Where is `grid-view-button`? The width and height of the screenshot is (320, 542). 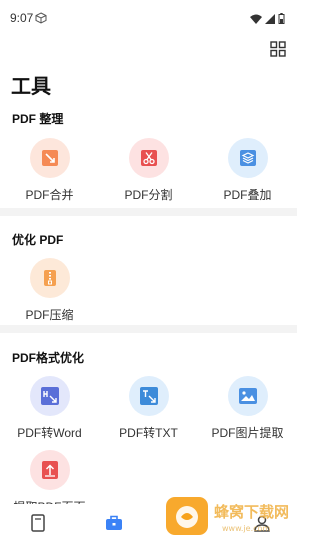
grid-view-button is located at coordinates (278, 49).